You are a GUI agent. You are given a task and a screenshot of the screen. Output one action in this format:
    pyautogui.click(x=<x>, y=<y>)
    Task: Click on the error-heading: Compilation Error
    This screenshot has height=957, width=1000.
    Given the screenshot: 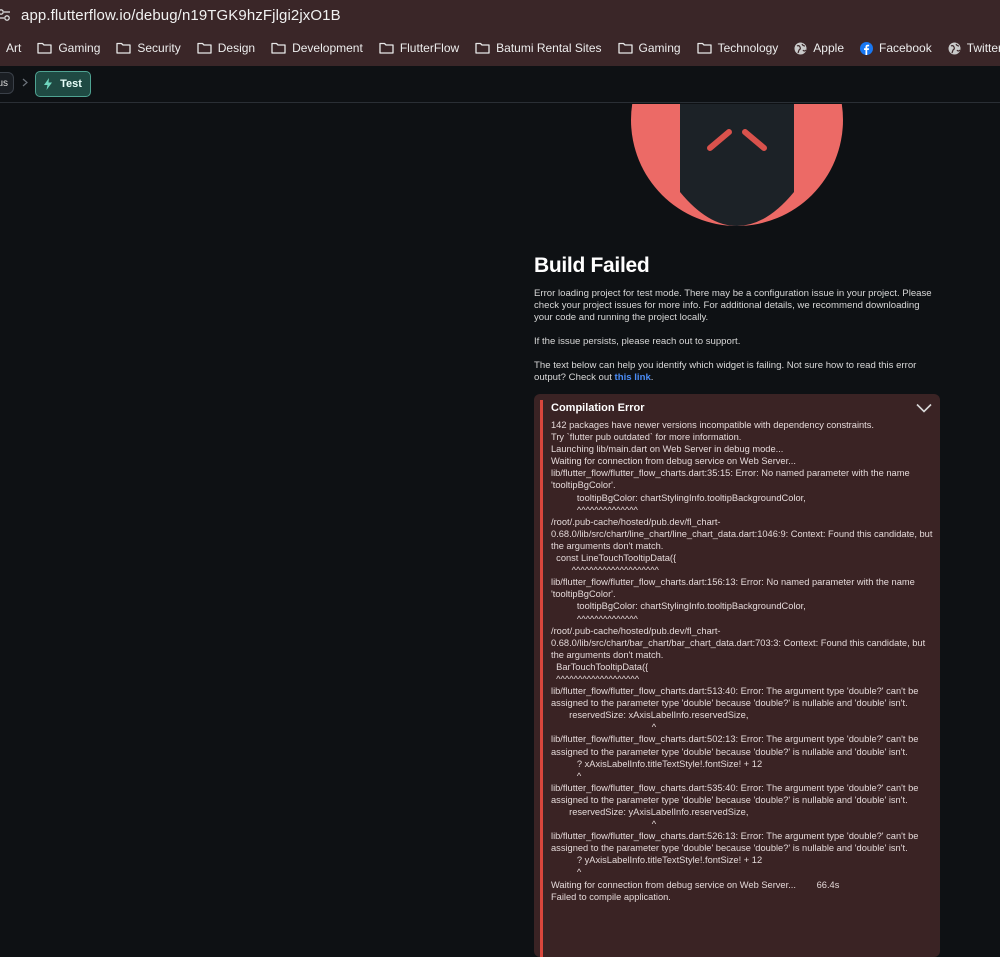 What is the action you would take?
    pyautogui.click(x=598, y=408)
    